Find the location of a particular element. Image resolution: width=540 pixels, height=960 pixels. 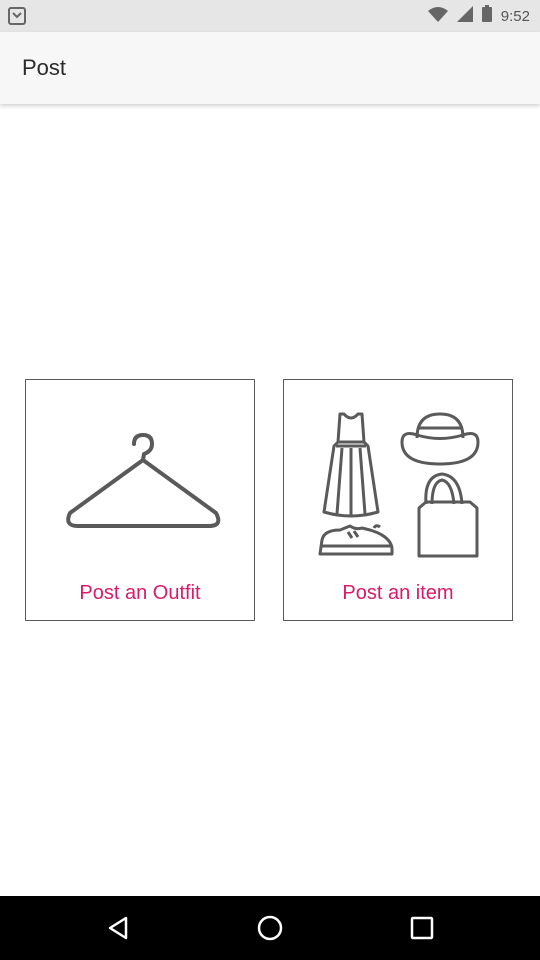

hanger-icon is located at coordinates (143, 480).